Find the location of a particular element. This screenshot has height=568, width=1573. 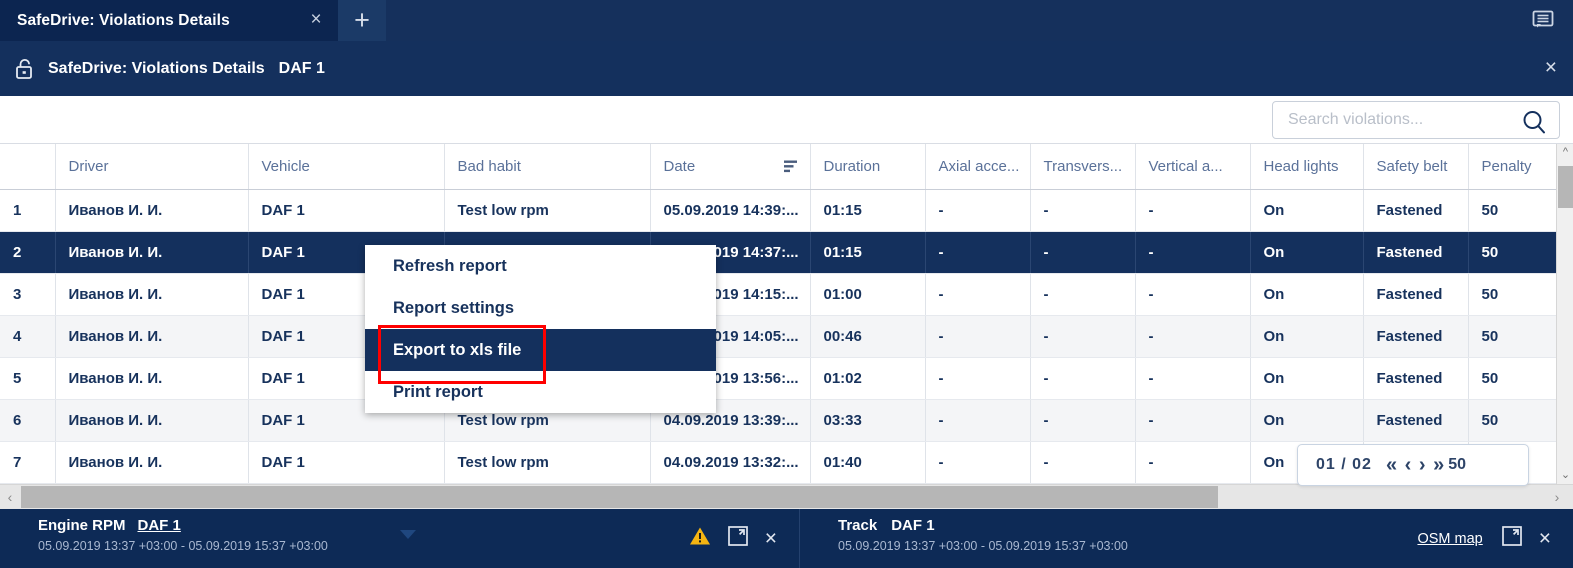

column-header-bad-habit: Bad habit is located at coordinates (547, 167).